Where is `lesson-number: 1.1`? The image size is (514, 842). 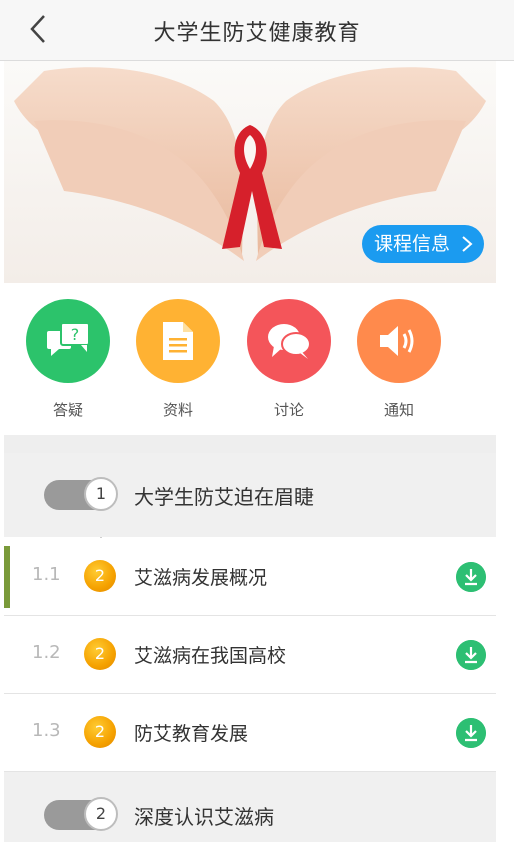
lesson-number: 1.1 is located at coordinates (46, 574).